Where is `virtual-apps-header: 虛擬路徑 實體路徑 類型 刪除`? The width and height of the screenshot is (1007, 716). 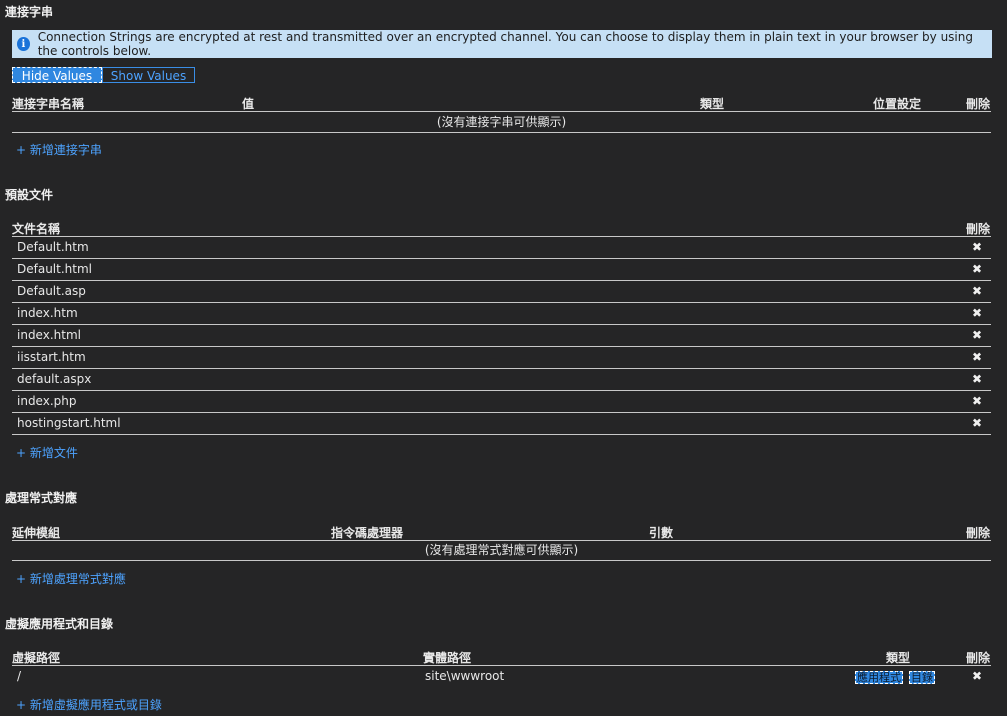 virtual-apps-header: 虛擬路徑 實體路徑 類型 刪除 is located at coordinates (501, 657).